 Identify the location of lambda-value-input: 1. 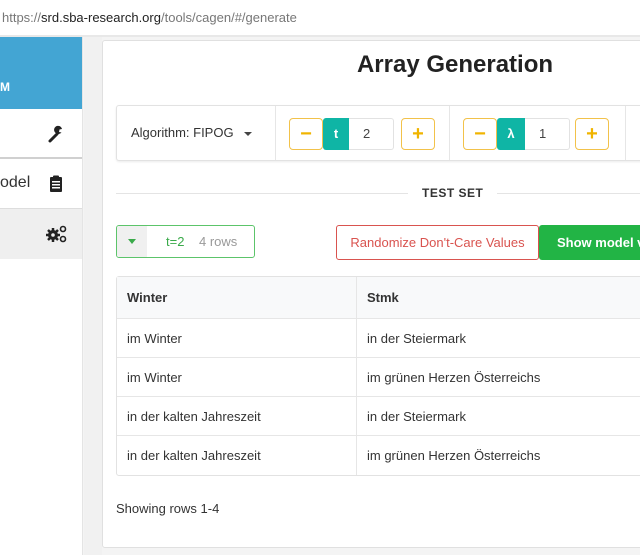
(547, 134).